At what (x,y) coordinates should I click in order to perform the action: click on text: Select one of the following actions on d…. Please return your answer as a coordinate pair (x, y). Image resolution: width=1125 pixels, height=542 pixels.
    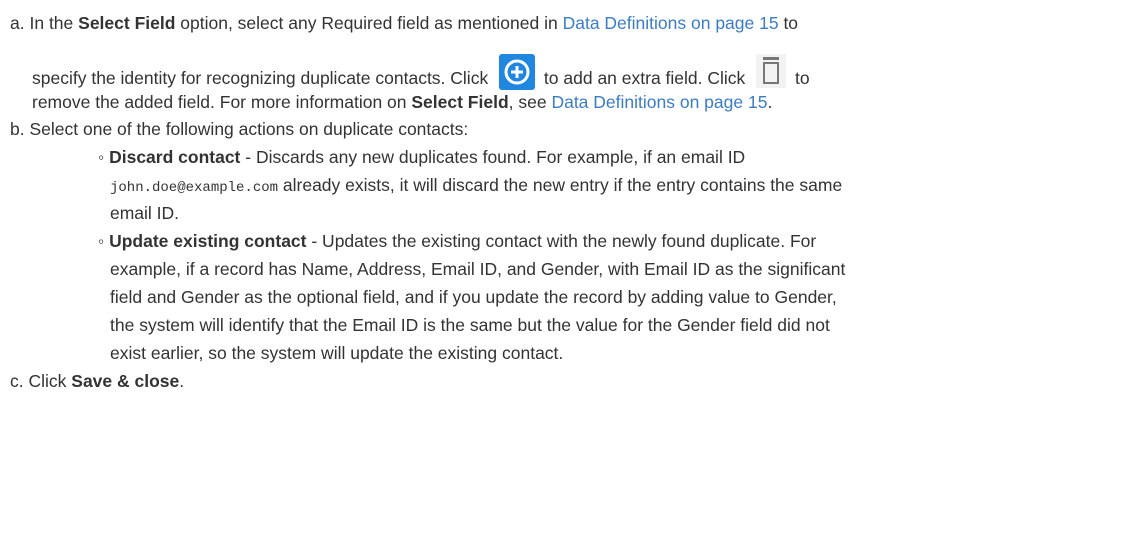
    Looking at the image, I should click on (249, 129).